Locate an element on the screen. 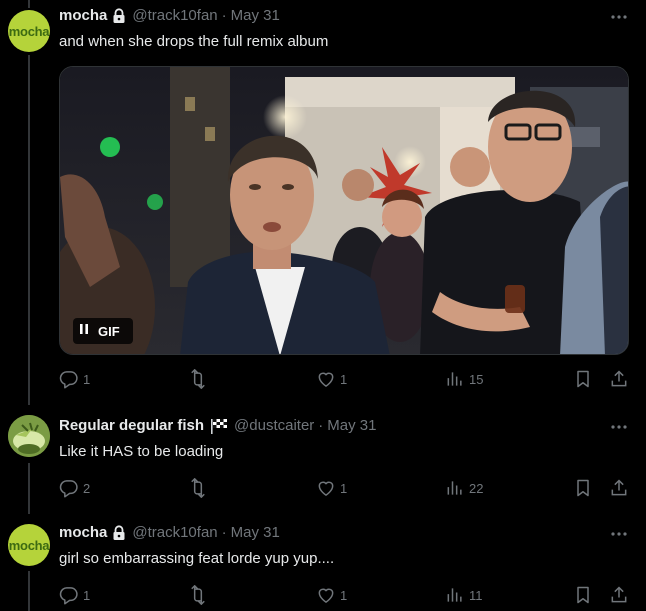 The image size is (646, 611). post-actions: 1 1 11 is located at coordinates (344, 595).